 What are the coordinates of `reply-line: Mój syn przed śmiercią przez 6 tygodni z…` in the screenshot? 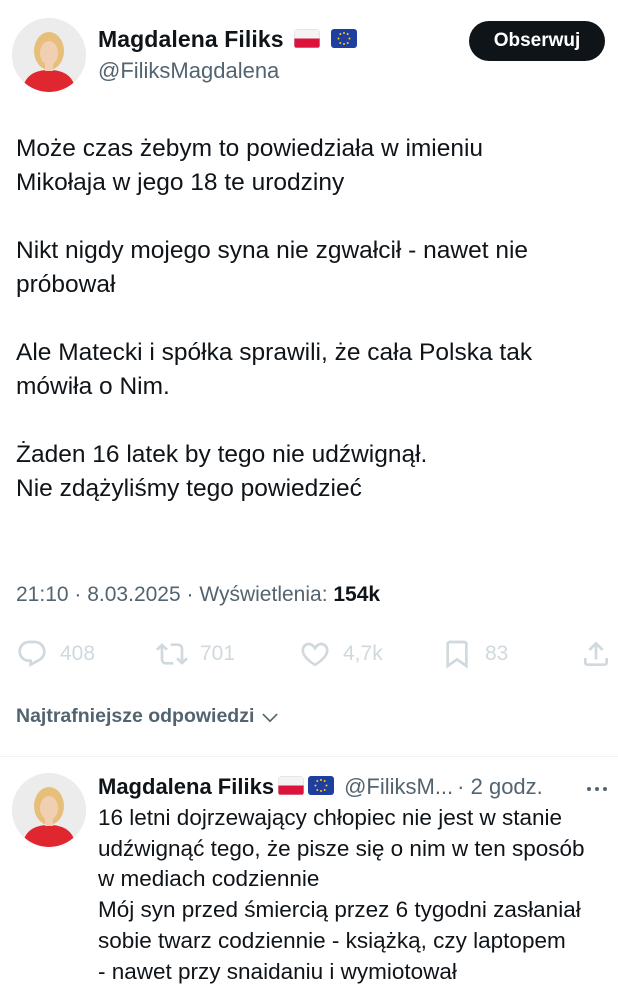 It's located at (339, 910).